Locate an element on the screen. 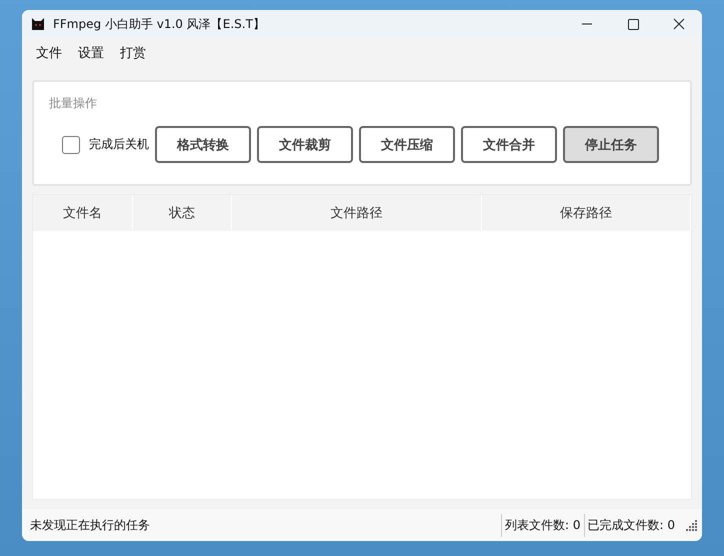  status-count: 已完成文件数: 0 is located at coordinates (631, 525).